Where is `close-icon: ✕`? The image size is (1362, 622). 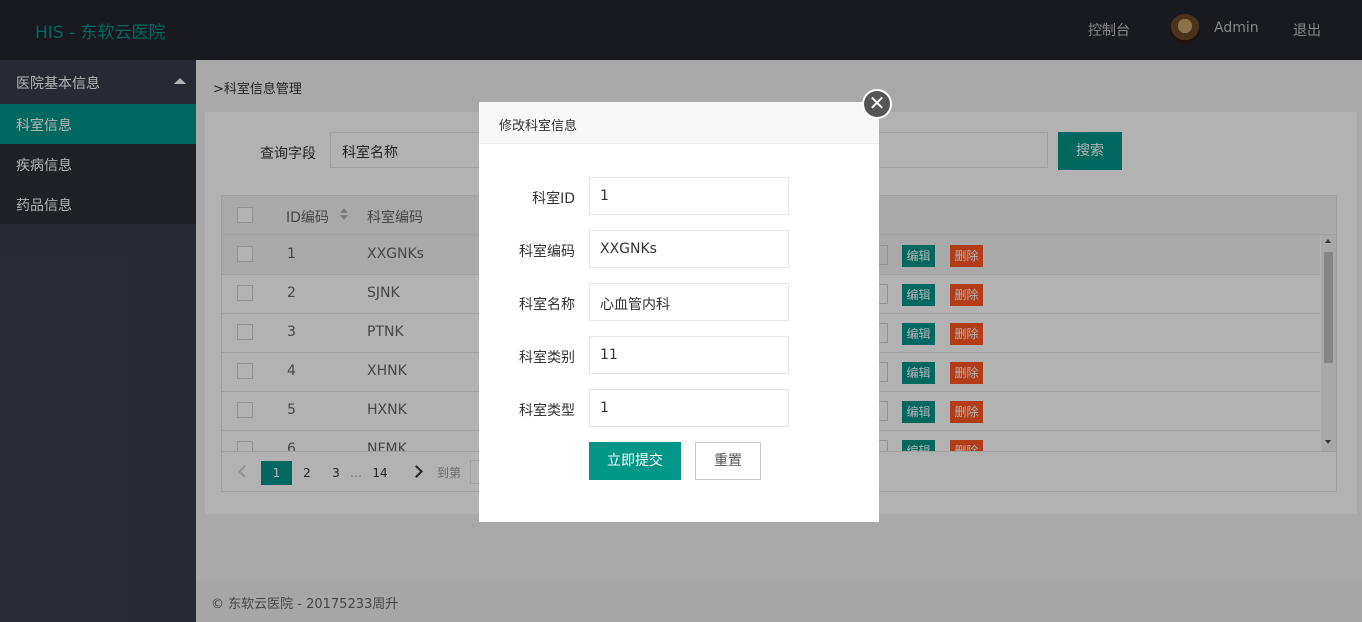
close-icon: ✕ is located at coordinates (877, 104).